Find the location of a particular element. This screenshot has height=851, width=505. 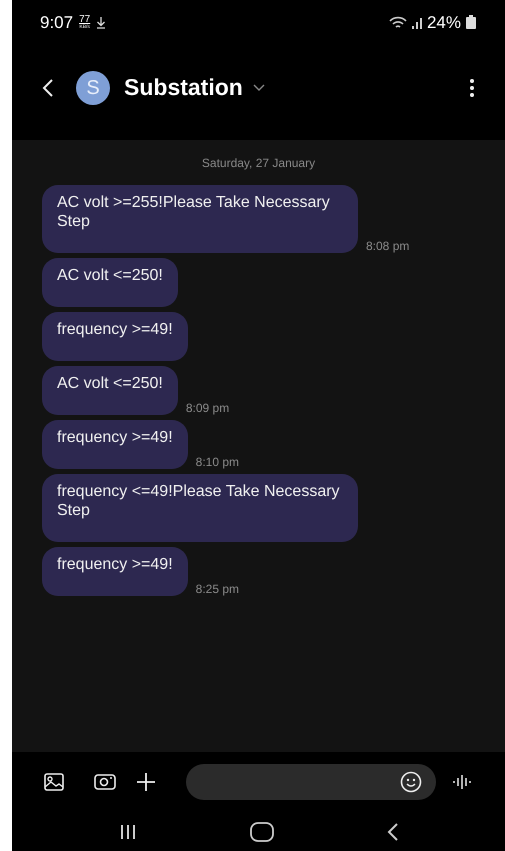

message-time: 8:09 pm is located at coordinates (208, 408).